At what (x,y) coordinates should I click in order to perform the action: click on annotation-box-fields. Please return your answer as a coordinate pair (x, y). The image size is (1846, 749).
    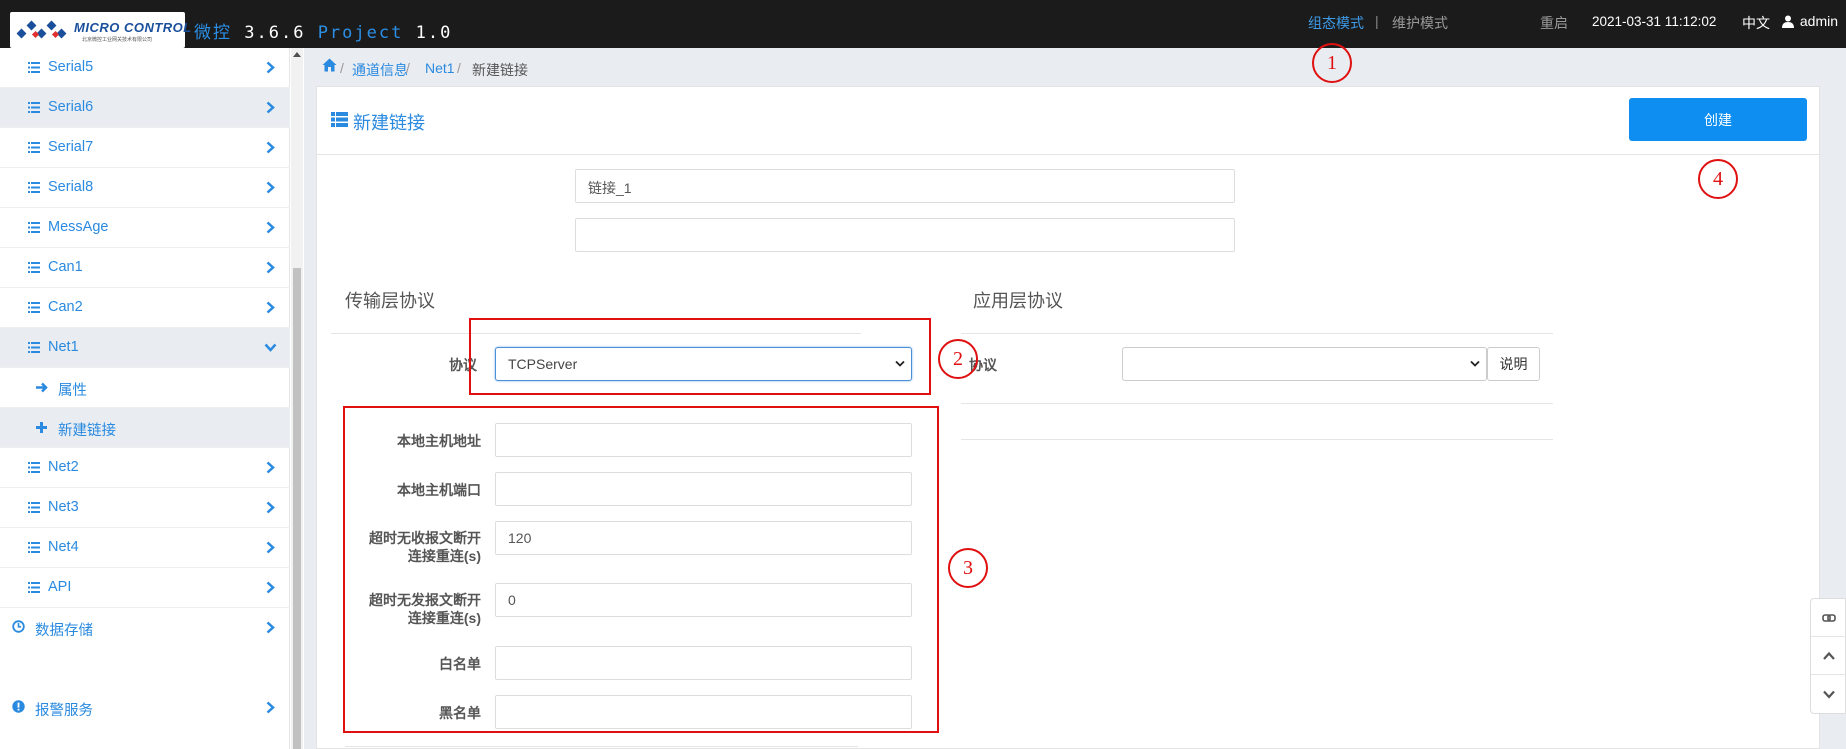
    Looking at the image, I should click on (641, 569).